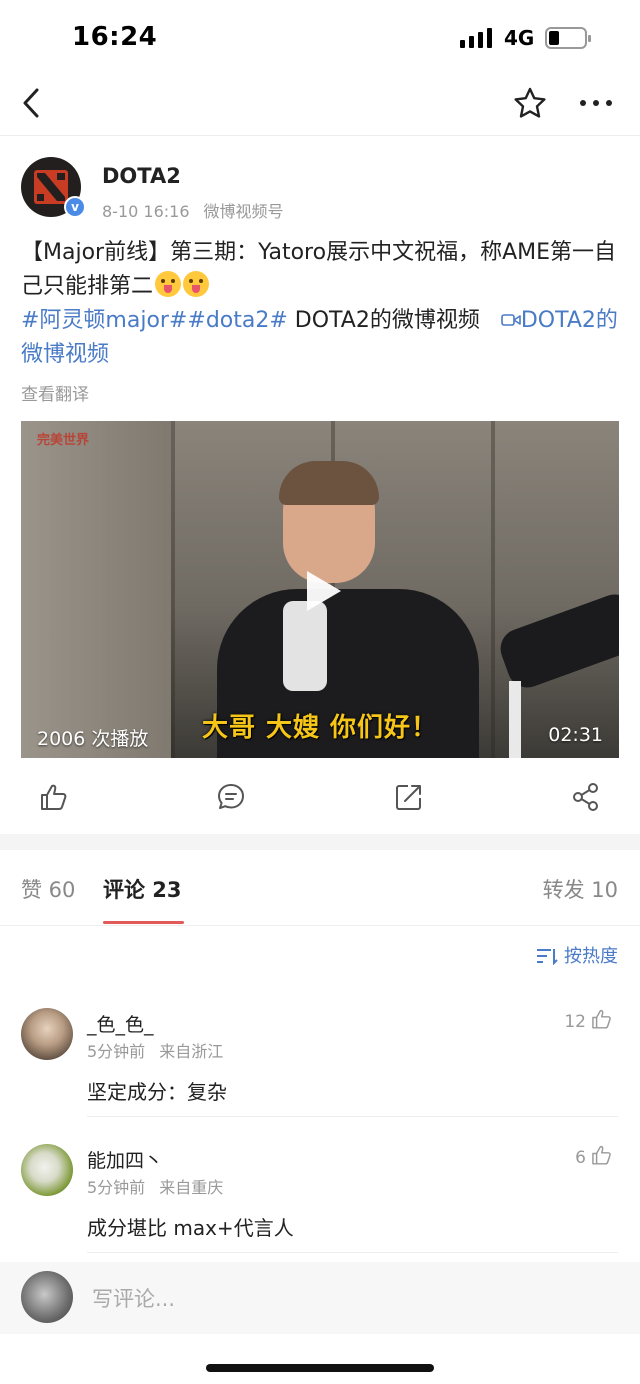 The width and height of the screenshot is (640, 1384). Describe the element at coordinates (320, 186) in the screenshot. I see `post-header: v DOTA2 8-10 16:16 微博视频号` at that location.